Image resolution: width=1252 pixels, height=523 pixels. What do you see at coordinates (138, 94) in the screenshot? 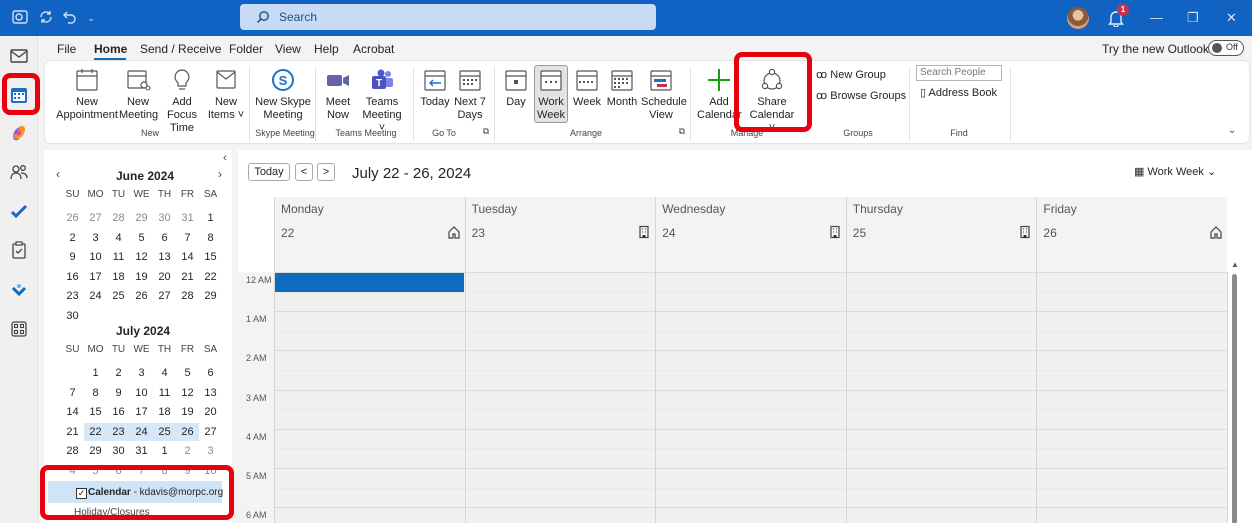
I see `new-meeting-button: New Meeting` at bounding box center [138, 94].